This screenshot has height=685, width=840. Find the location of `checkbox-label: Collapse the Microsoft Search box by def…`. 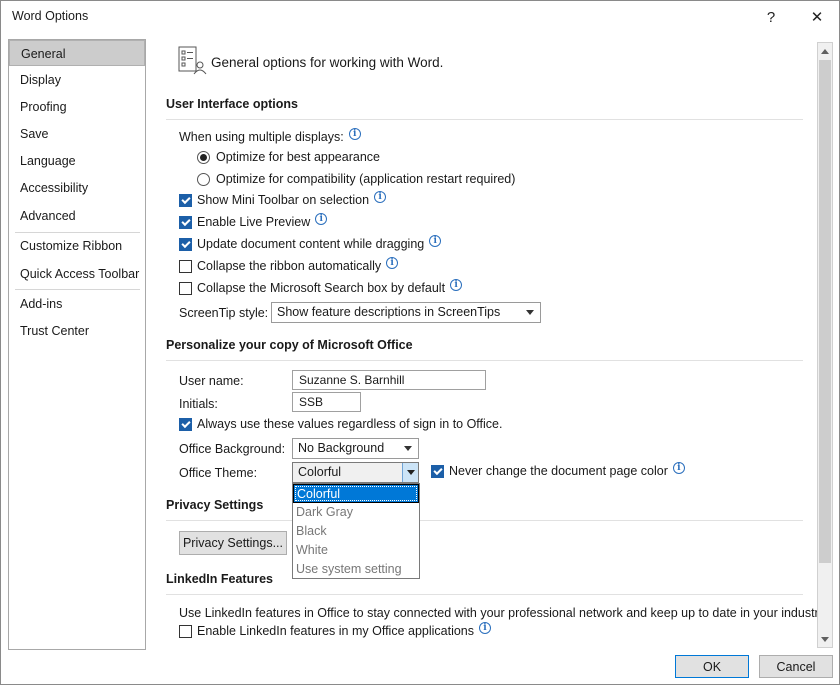

checkbox-label: Collapse the Microsoft Search box by def… is located at coordinates (321, 288).